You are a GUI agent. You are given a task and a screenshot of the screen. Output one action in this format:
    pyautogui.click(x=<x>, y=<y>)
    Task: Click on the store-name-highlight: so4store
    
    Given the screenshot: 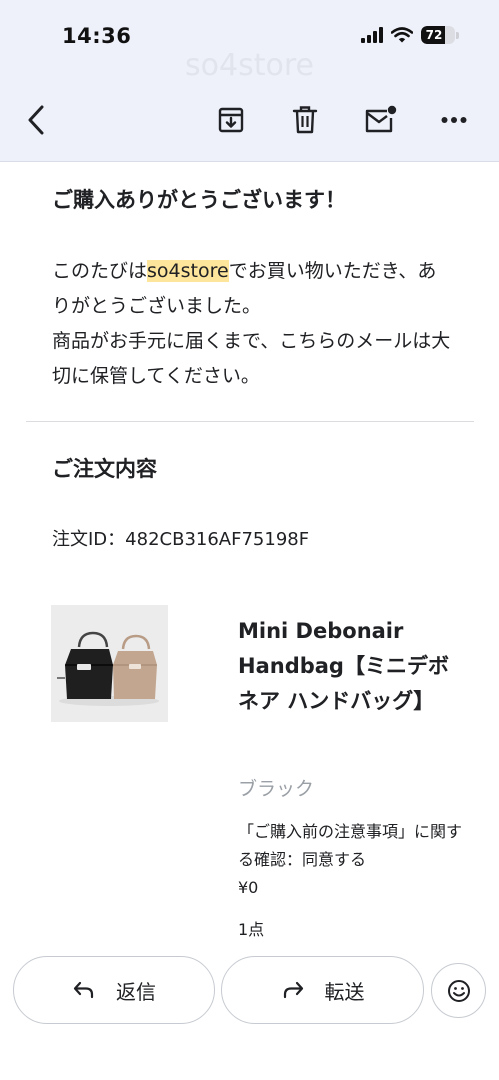 What is the action you would take?
    pyautogui.click(x=188, y=271)
    